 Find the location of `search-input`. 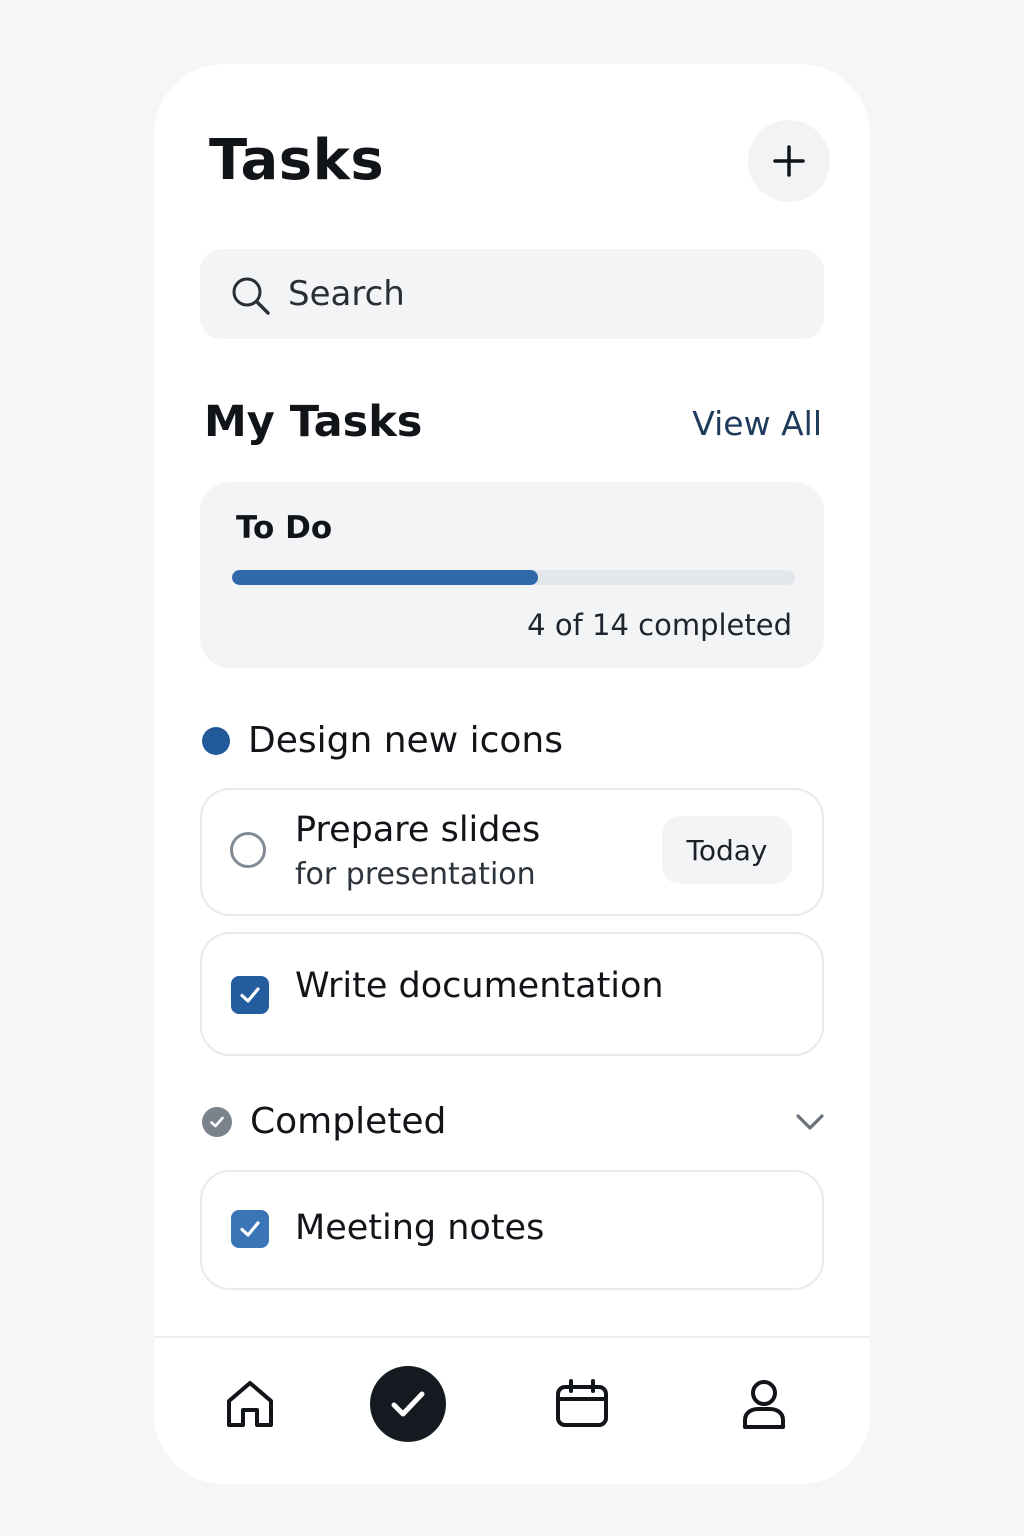

search-input is located at coordinates (538, 294).